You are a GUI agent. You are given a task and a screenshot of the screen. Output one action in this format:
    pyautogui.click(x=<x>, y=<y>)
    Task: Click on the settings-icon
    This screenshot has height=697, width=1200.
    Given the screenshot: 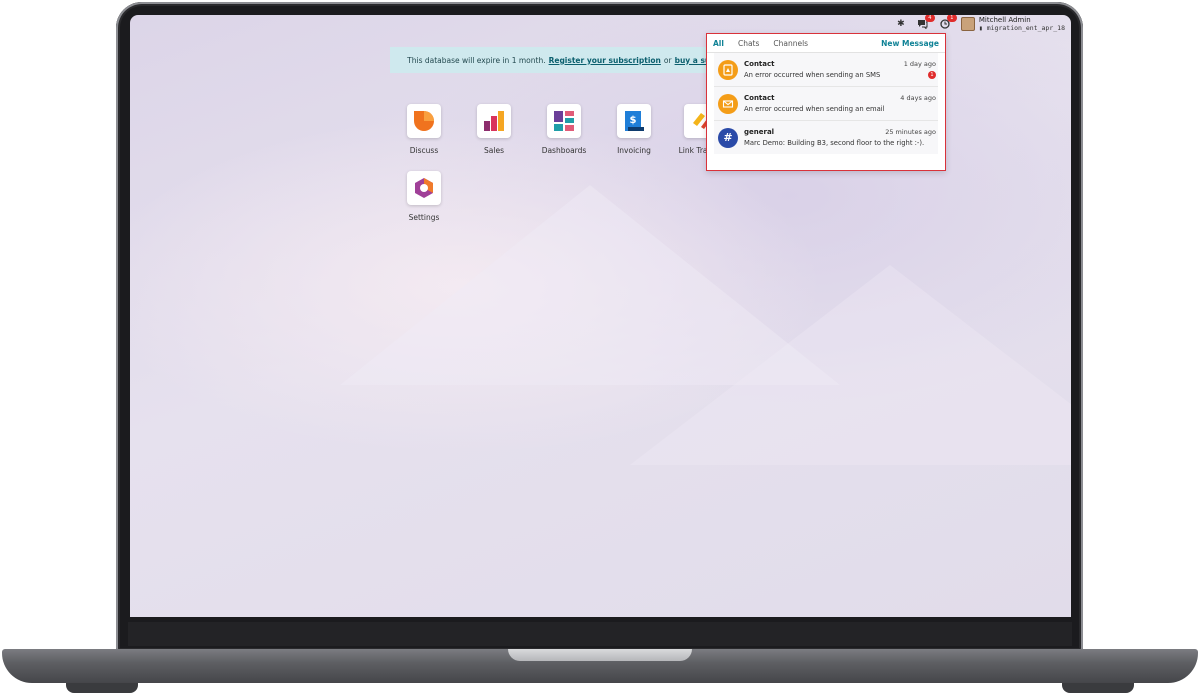 What is the action you would take?
    pyautogui.click(x=424, y=188)
    